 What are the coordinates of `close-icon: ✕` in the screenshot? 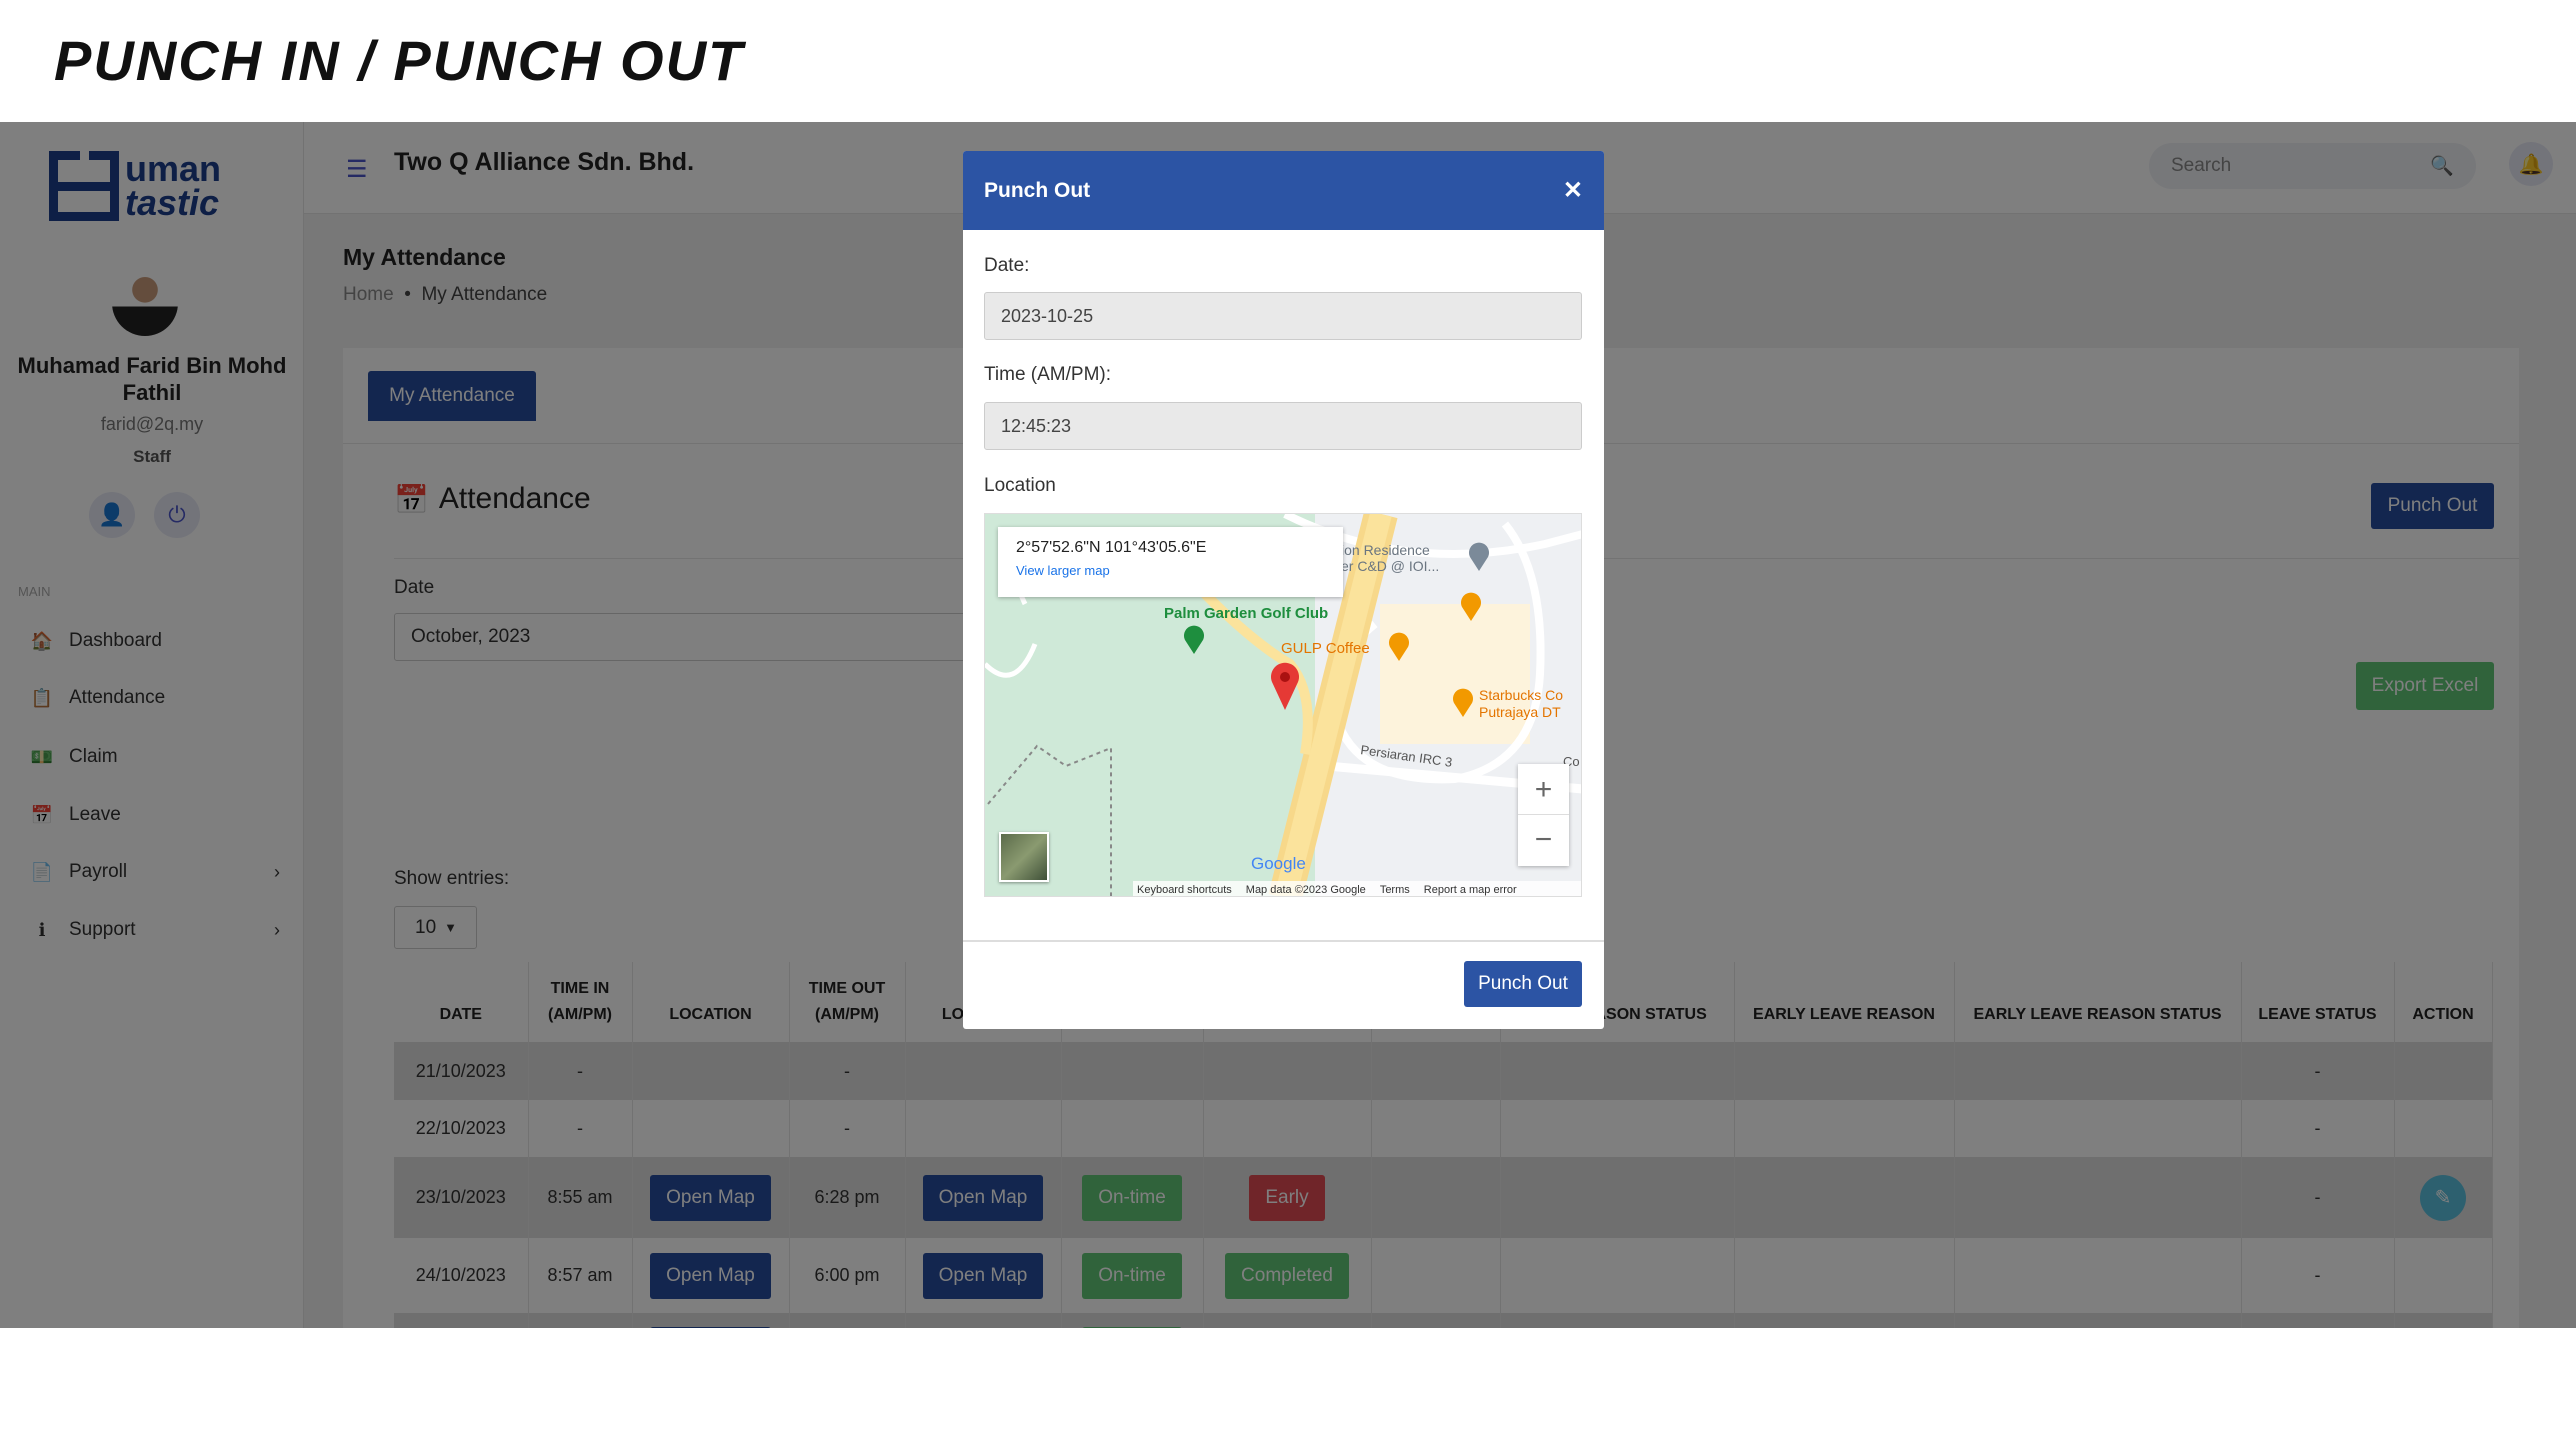 It's located at (1573, 190).